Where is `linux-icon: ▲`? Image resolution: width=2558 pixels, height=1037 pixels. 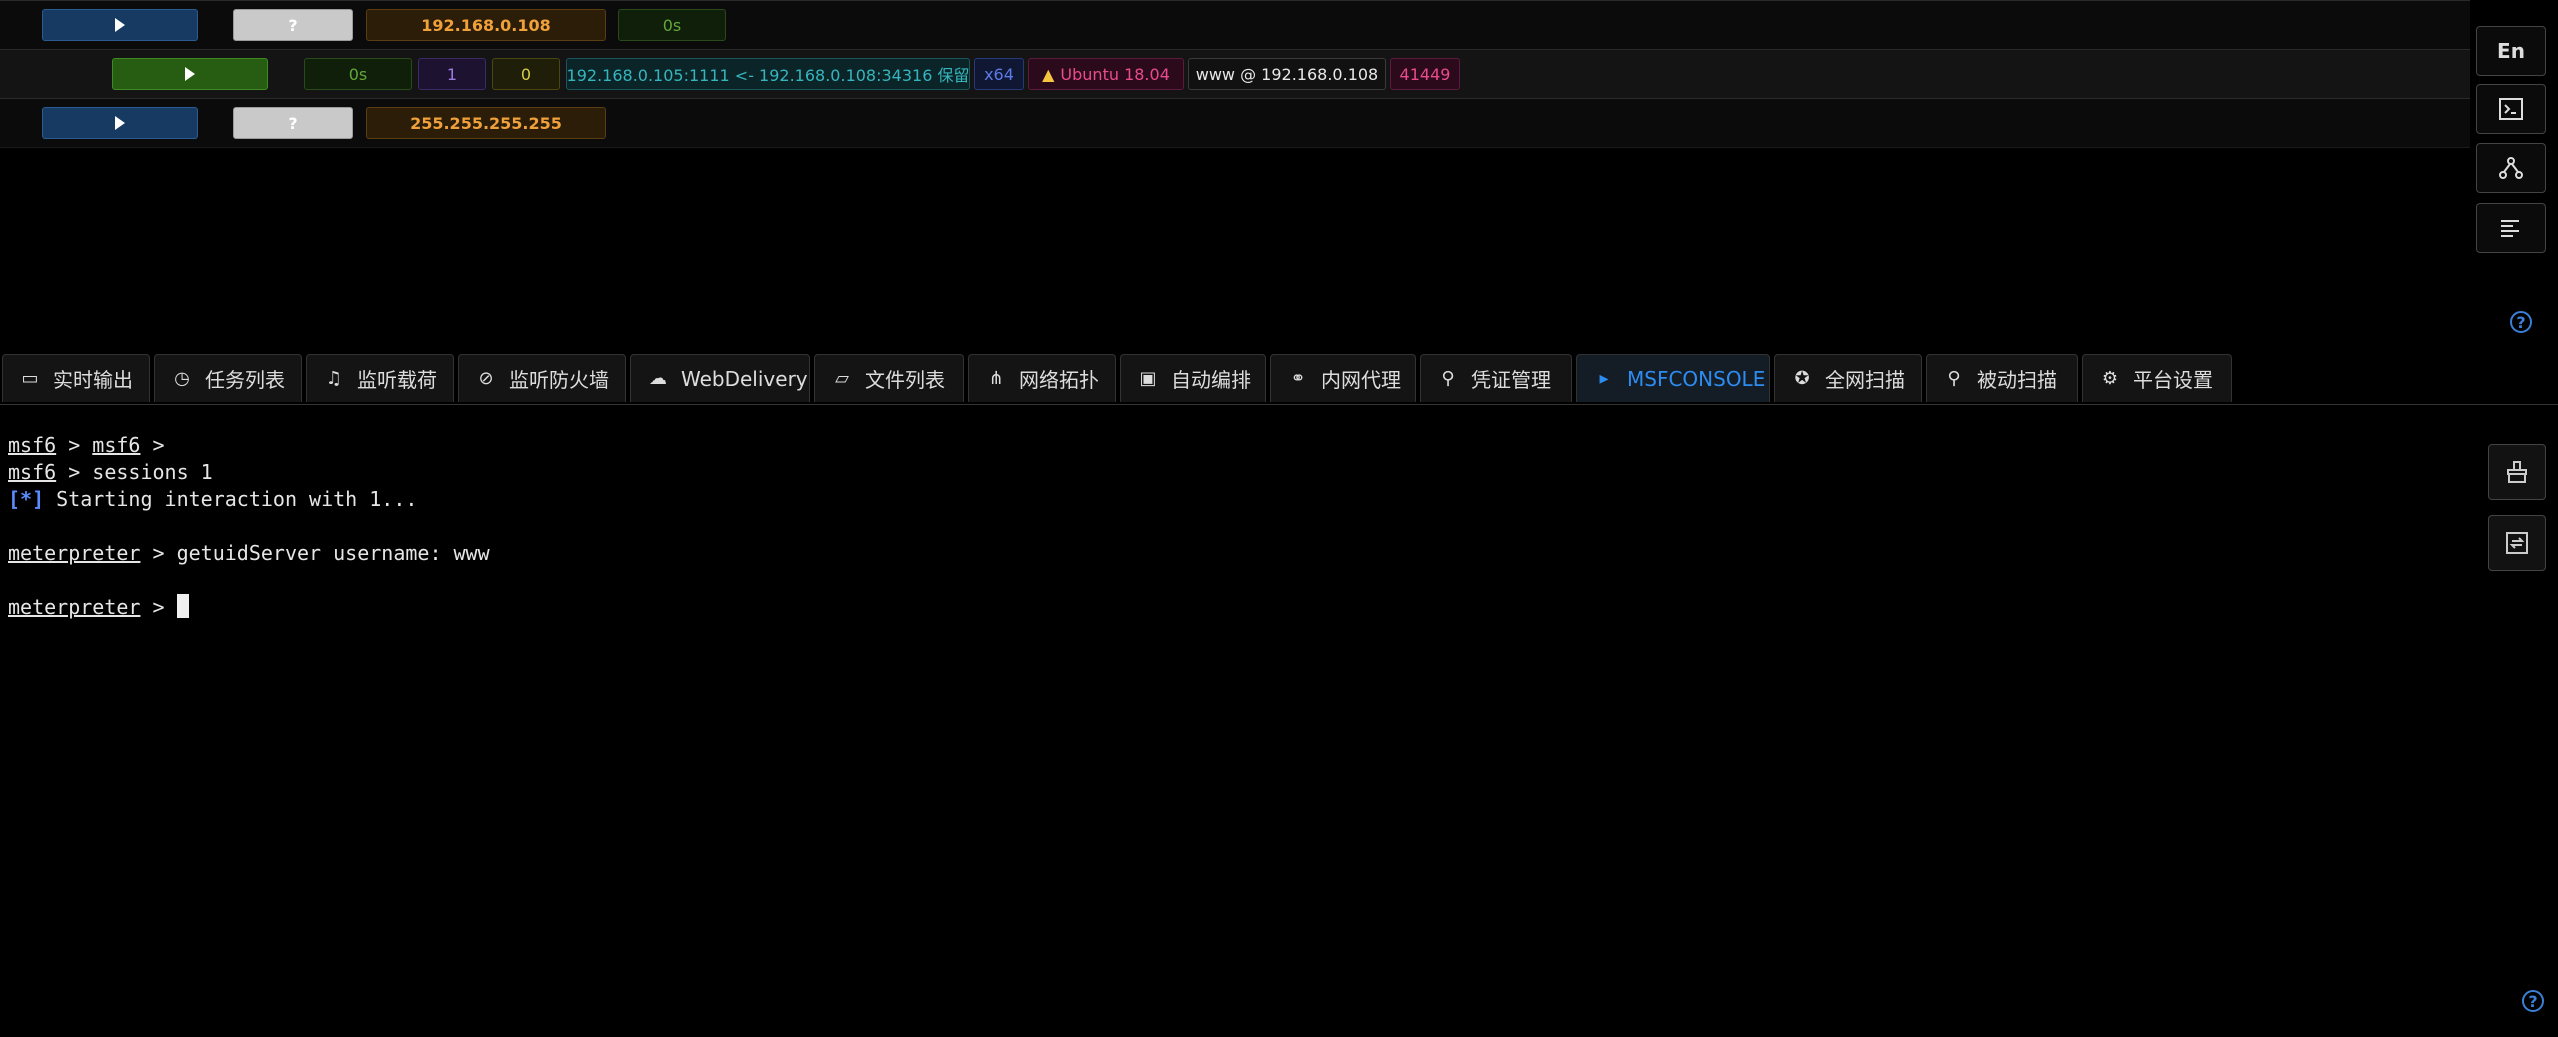
linux-icon: ▲ is located at coordinates (1048, 74).